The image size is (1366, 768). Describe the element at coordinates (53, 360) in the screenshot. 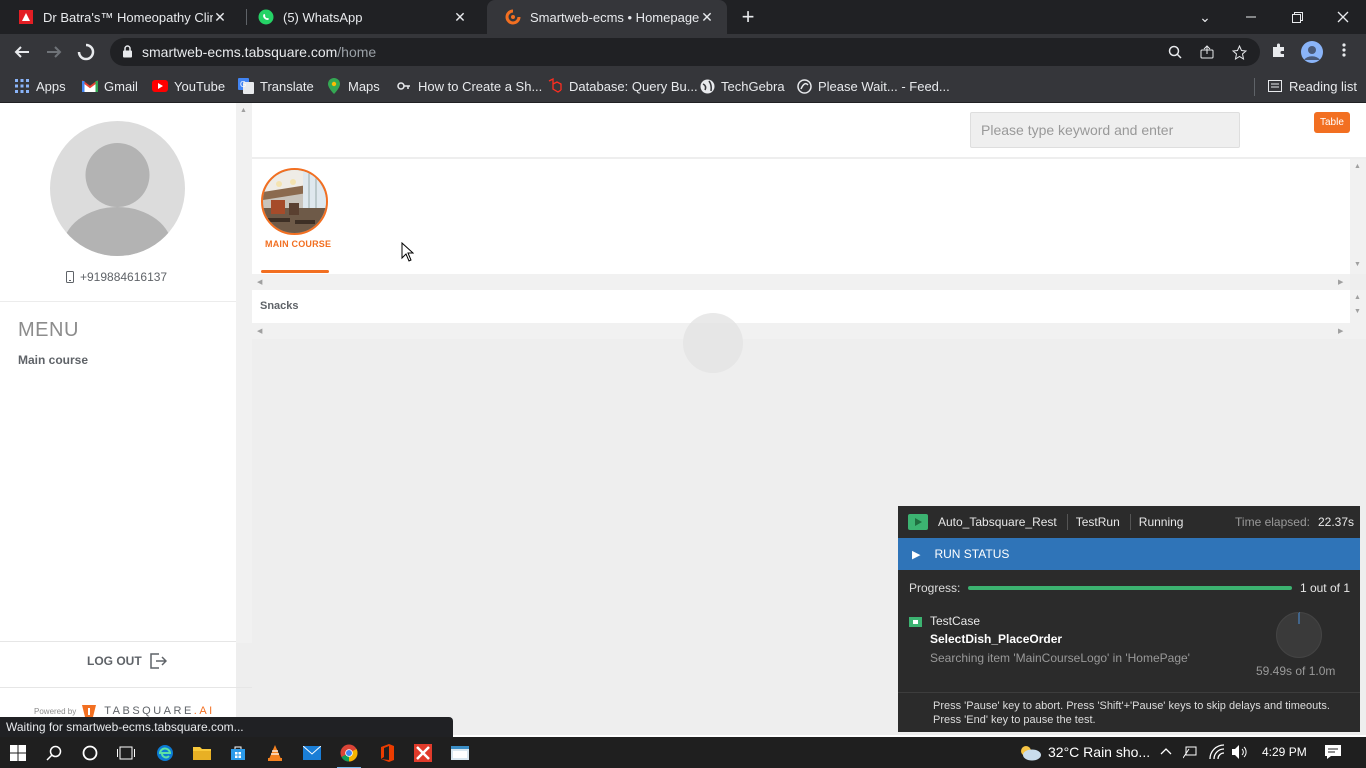

I see `menu-item-main-course: Main course` at that location.